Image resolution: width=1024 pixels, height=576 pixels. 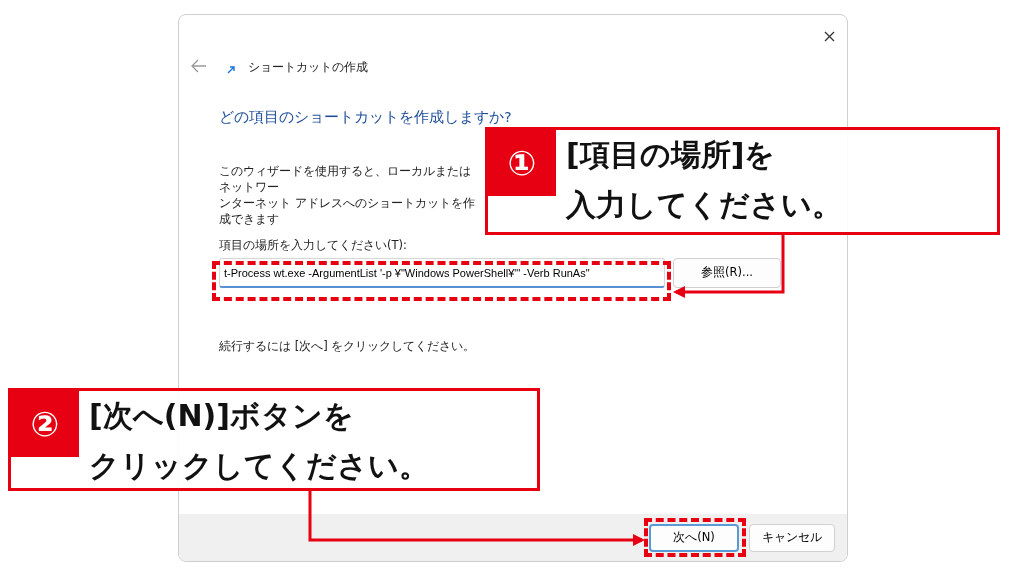 I want to click on location-label: 項目の場所を入力してください(T):, so click(x=313, y=245).